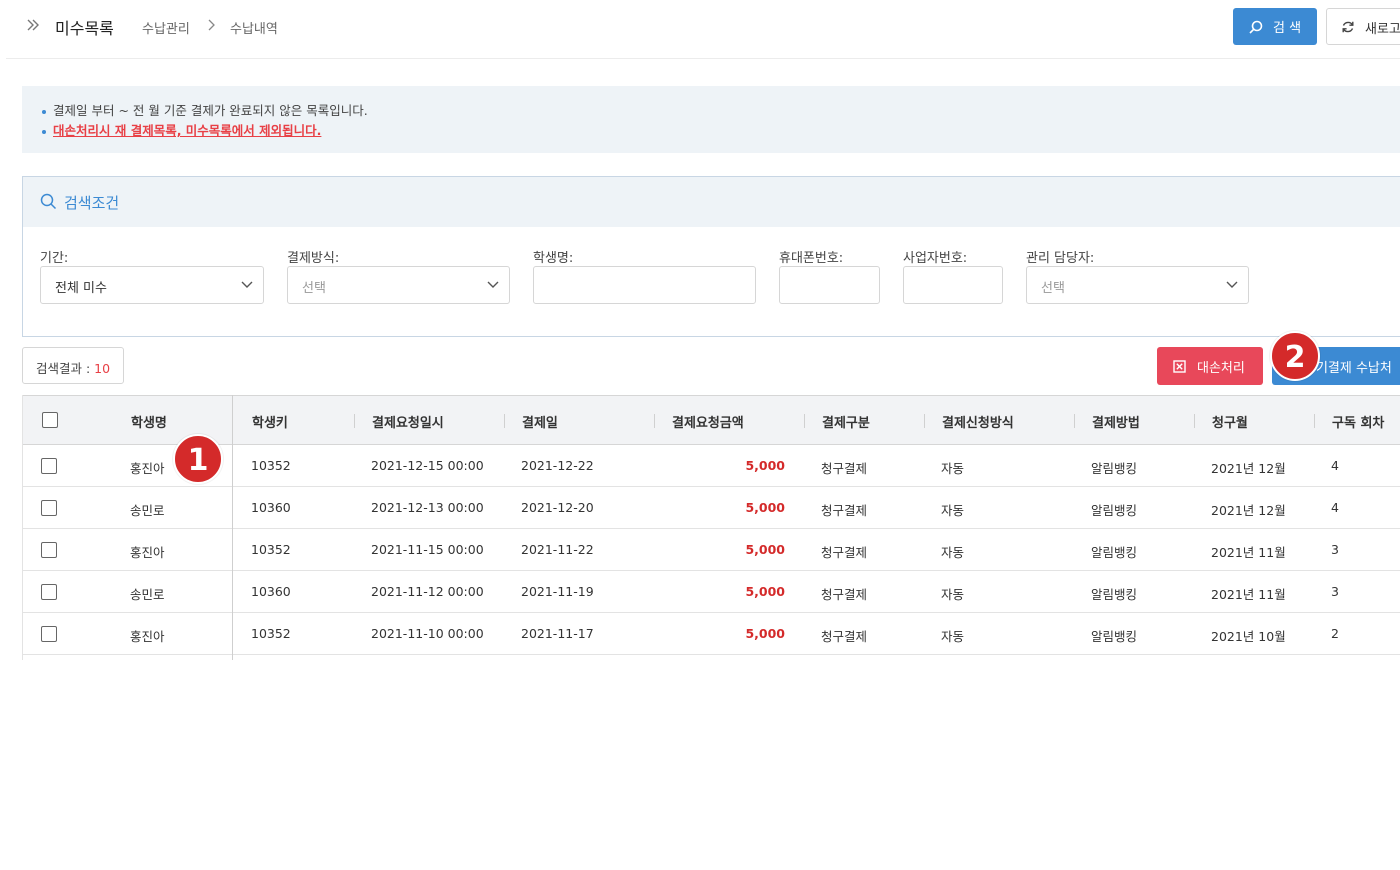 The image size is (1400, 870). Describe the element at coordinates (711, 202) in the screenshot. I see `search-panel-header: 검색조건` at that location.